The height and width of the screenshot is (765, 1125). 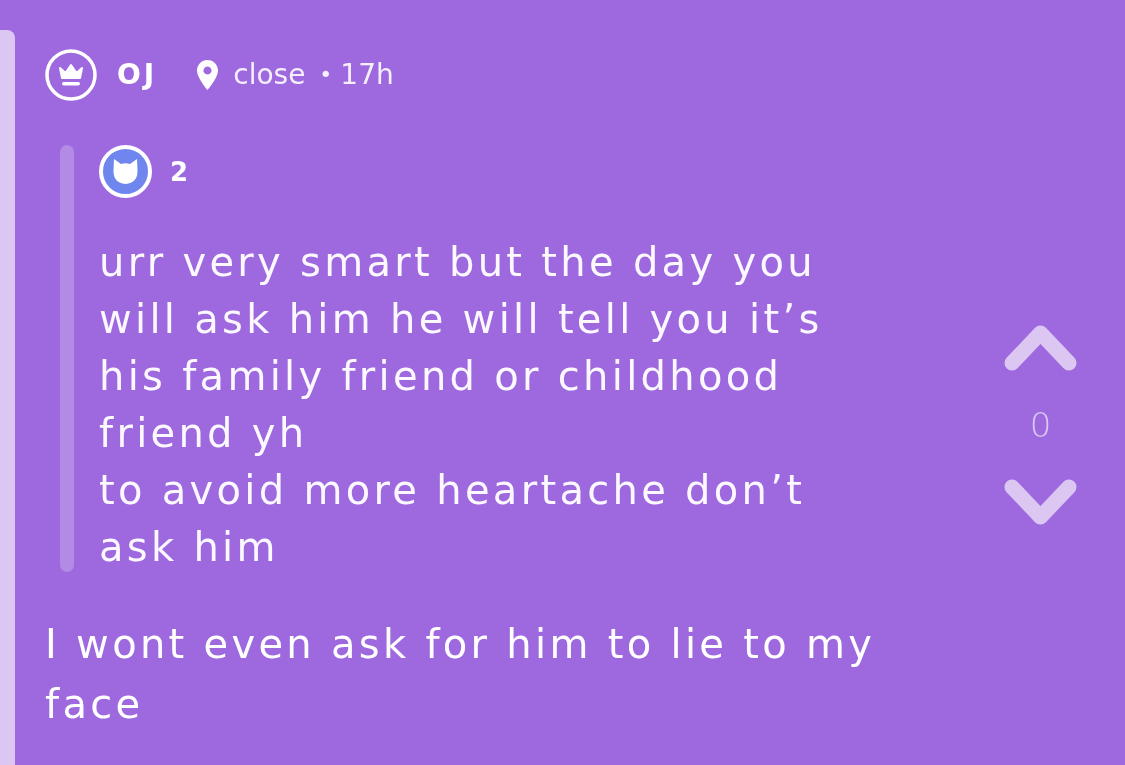 What do you see at coordinates (137, 75) in the screenshot?
I see `author-name: OJ` at bounding box center [137, 75].